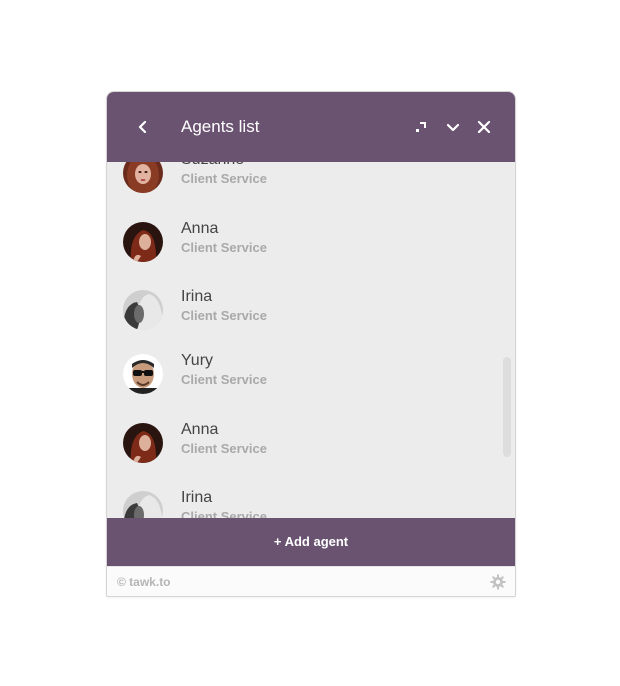  I want to click on page-title: Agents list, so click(220, 126).